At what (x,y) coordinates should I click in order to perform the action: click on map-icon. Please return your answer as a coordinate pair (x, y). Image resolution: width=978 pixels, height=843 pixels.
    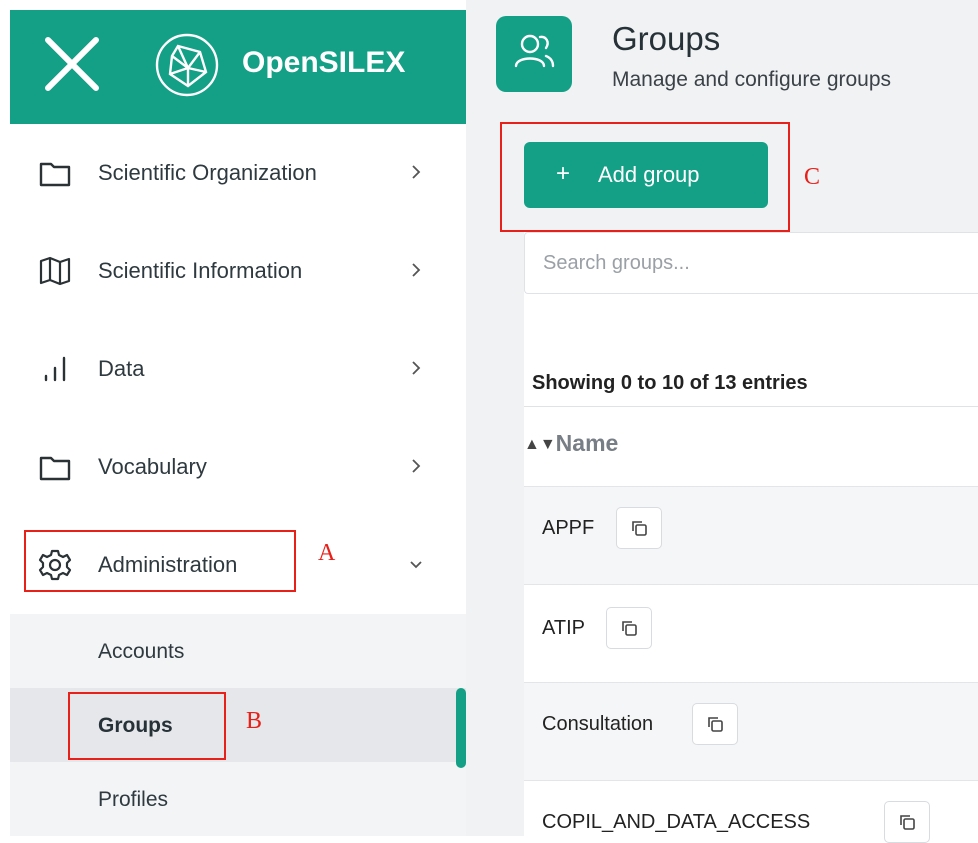
    Looking at the image, I should click on (55, 271).